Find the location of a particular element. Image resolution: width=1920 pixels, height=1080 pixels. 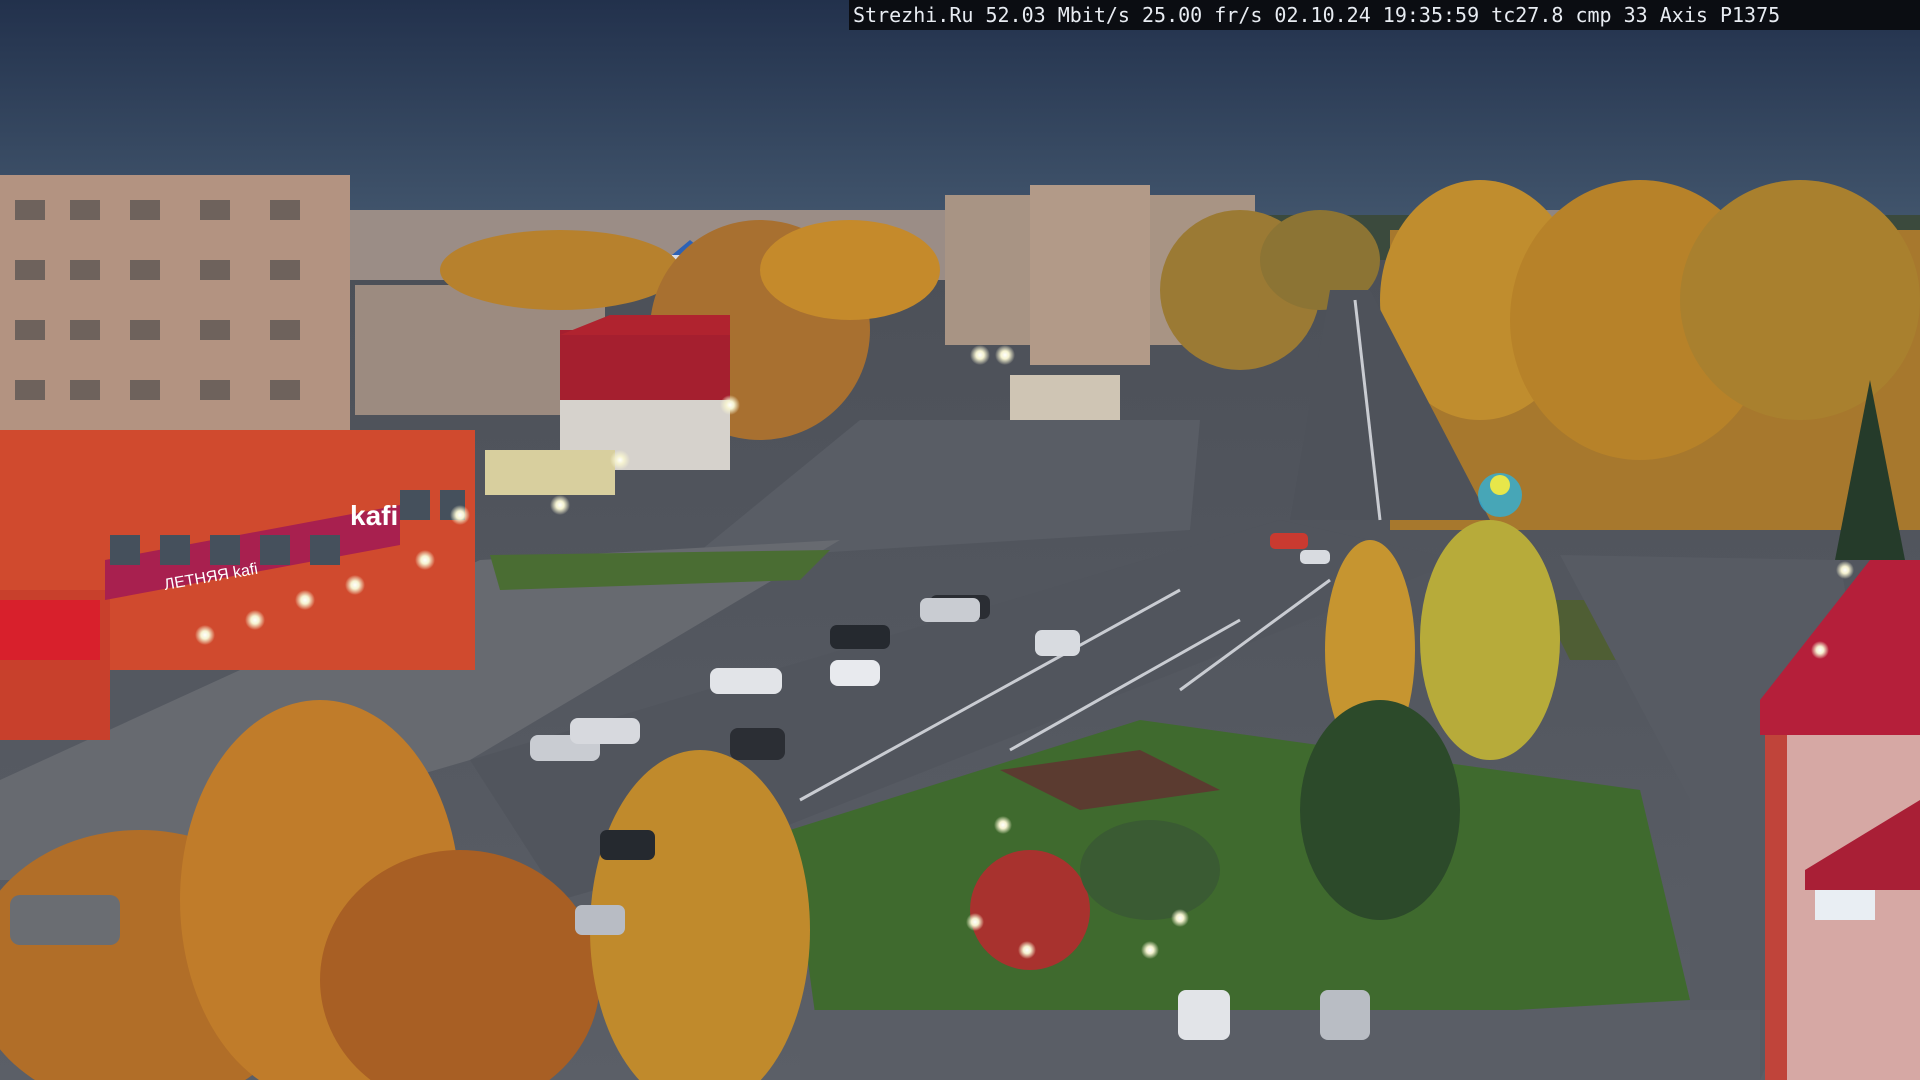

lit-sculpture is located at coordinates (1500, 495).